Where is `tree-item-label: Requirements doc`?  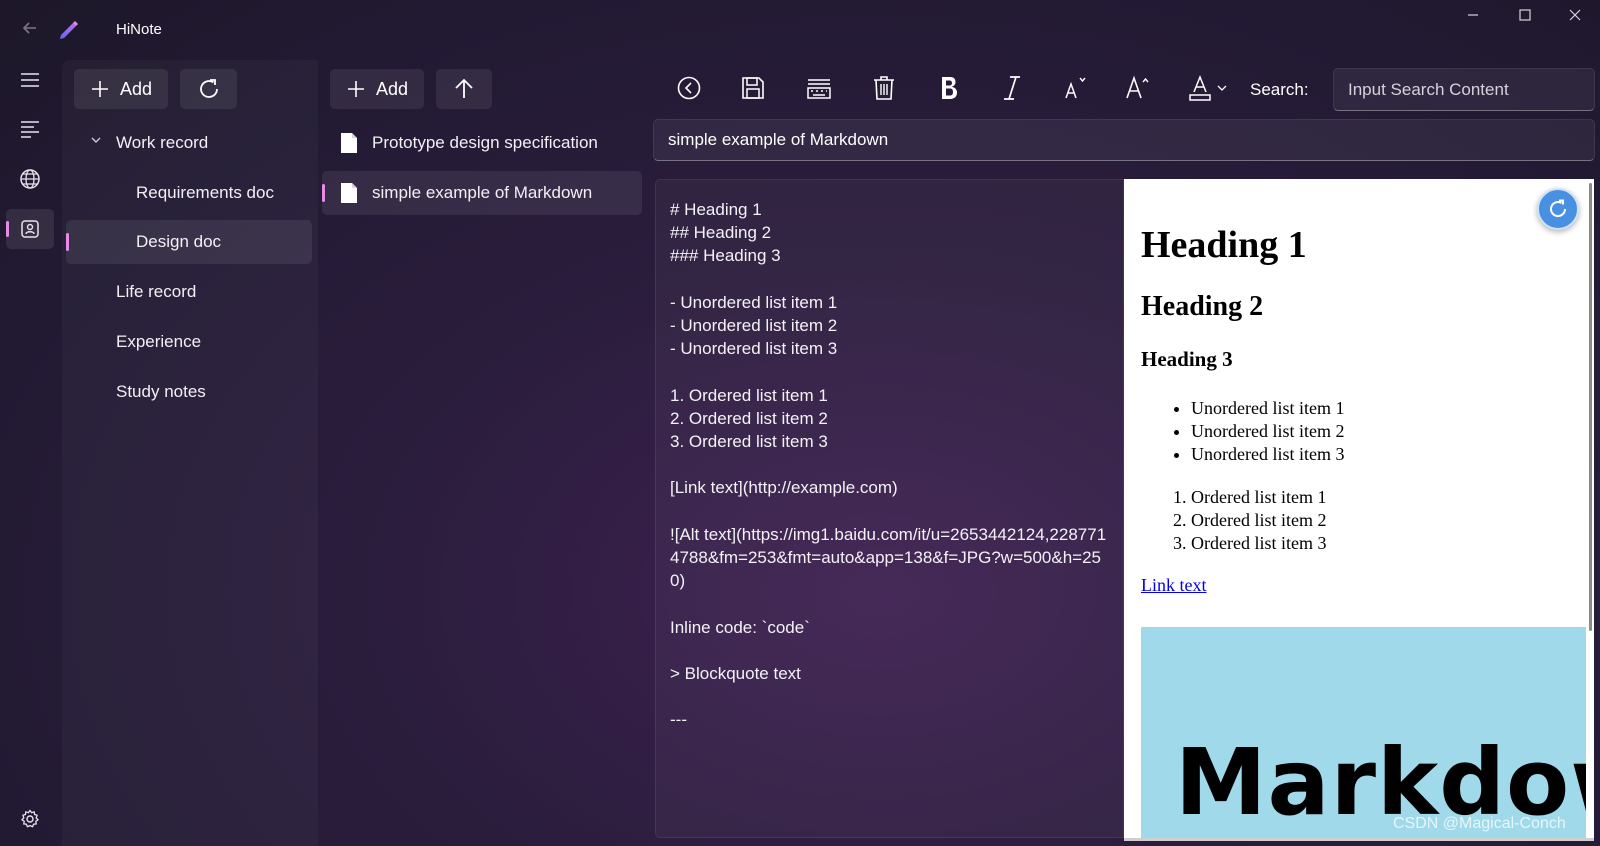 tree-item-label: Requirements doc is located at coordinates (205, 192).